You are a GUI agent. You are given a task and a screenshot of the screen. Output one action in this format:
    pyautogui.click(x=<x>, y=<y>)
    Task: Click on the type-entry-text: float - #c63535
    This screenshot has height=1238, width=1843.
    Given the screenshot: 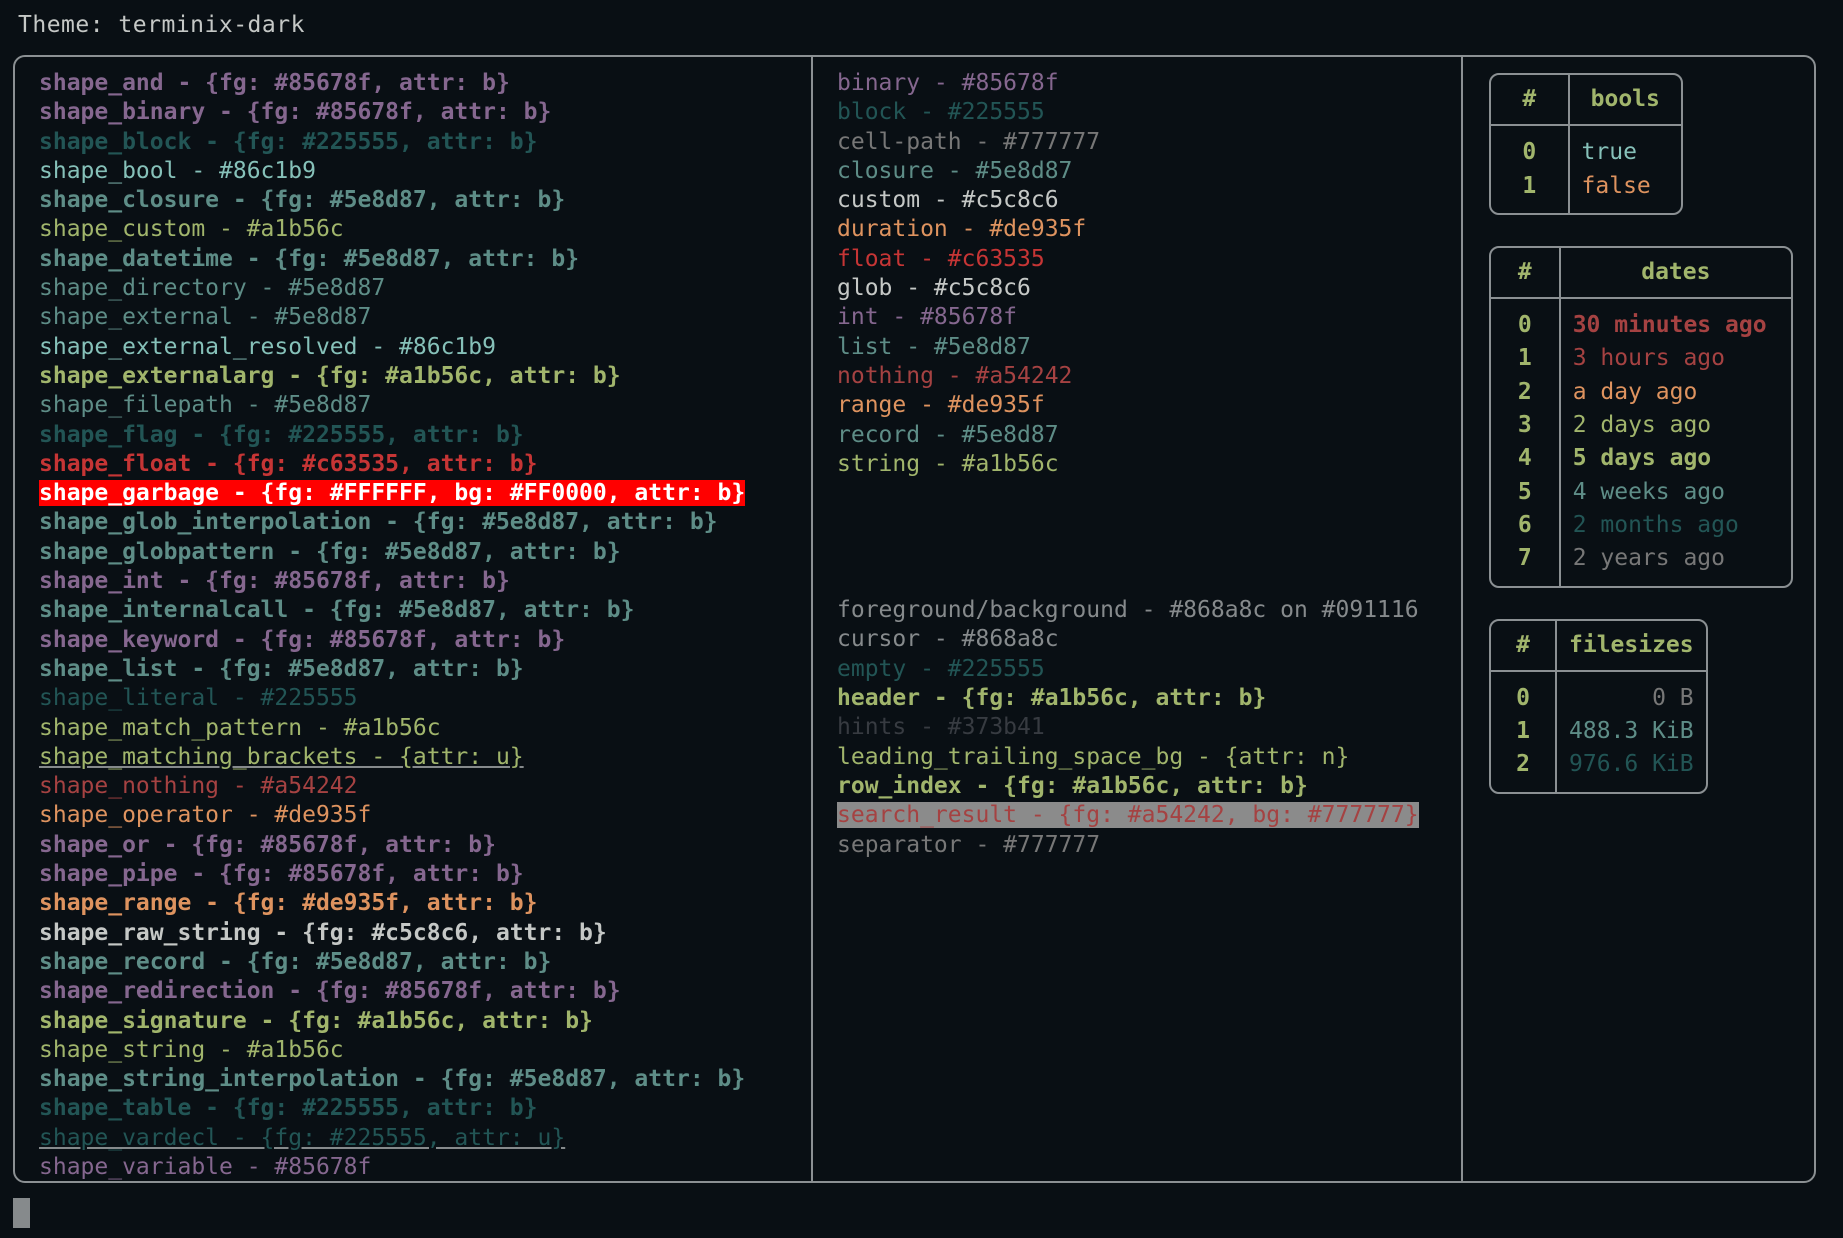 What is the action you would take?
    pyautogui.click(x=941, y=258)
    